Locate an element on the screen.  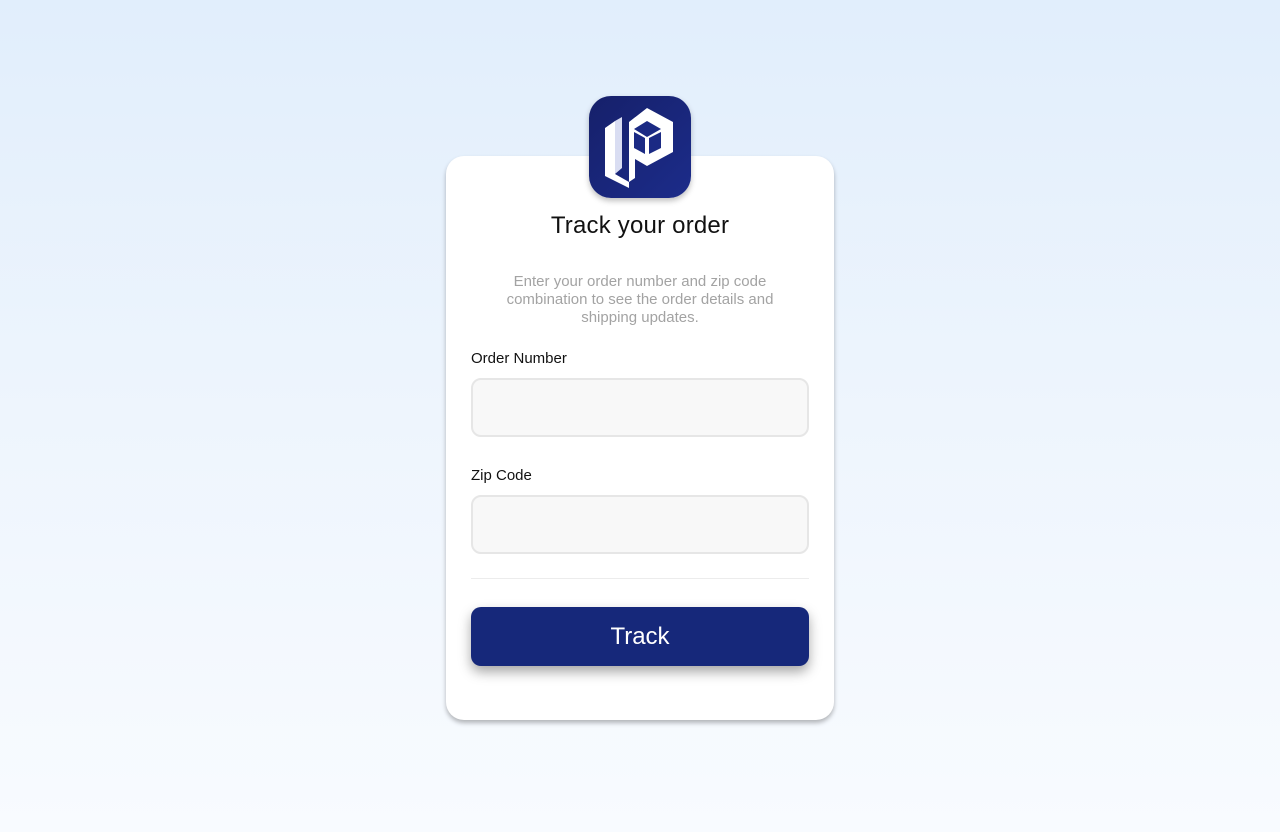
order-number-input is located at coordinates (640, 407).